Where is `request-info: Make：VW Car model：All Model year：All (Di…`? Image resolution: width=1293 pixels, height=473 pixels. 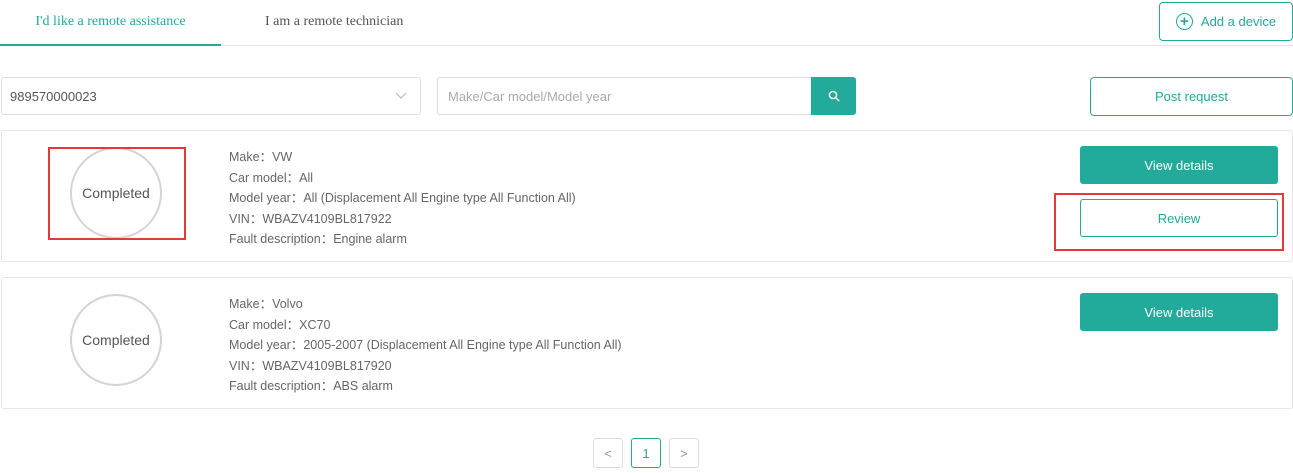
request-info: Make：VW Car model：All Model year：All (Di… is located at coordinates (402, 198).